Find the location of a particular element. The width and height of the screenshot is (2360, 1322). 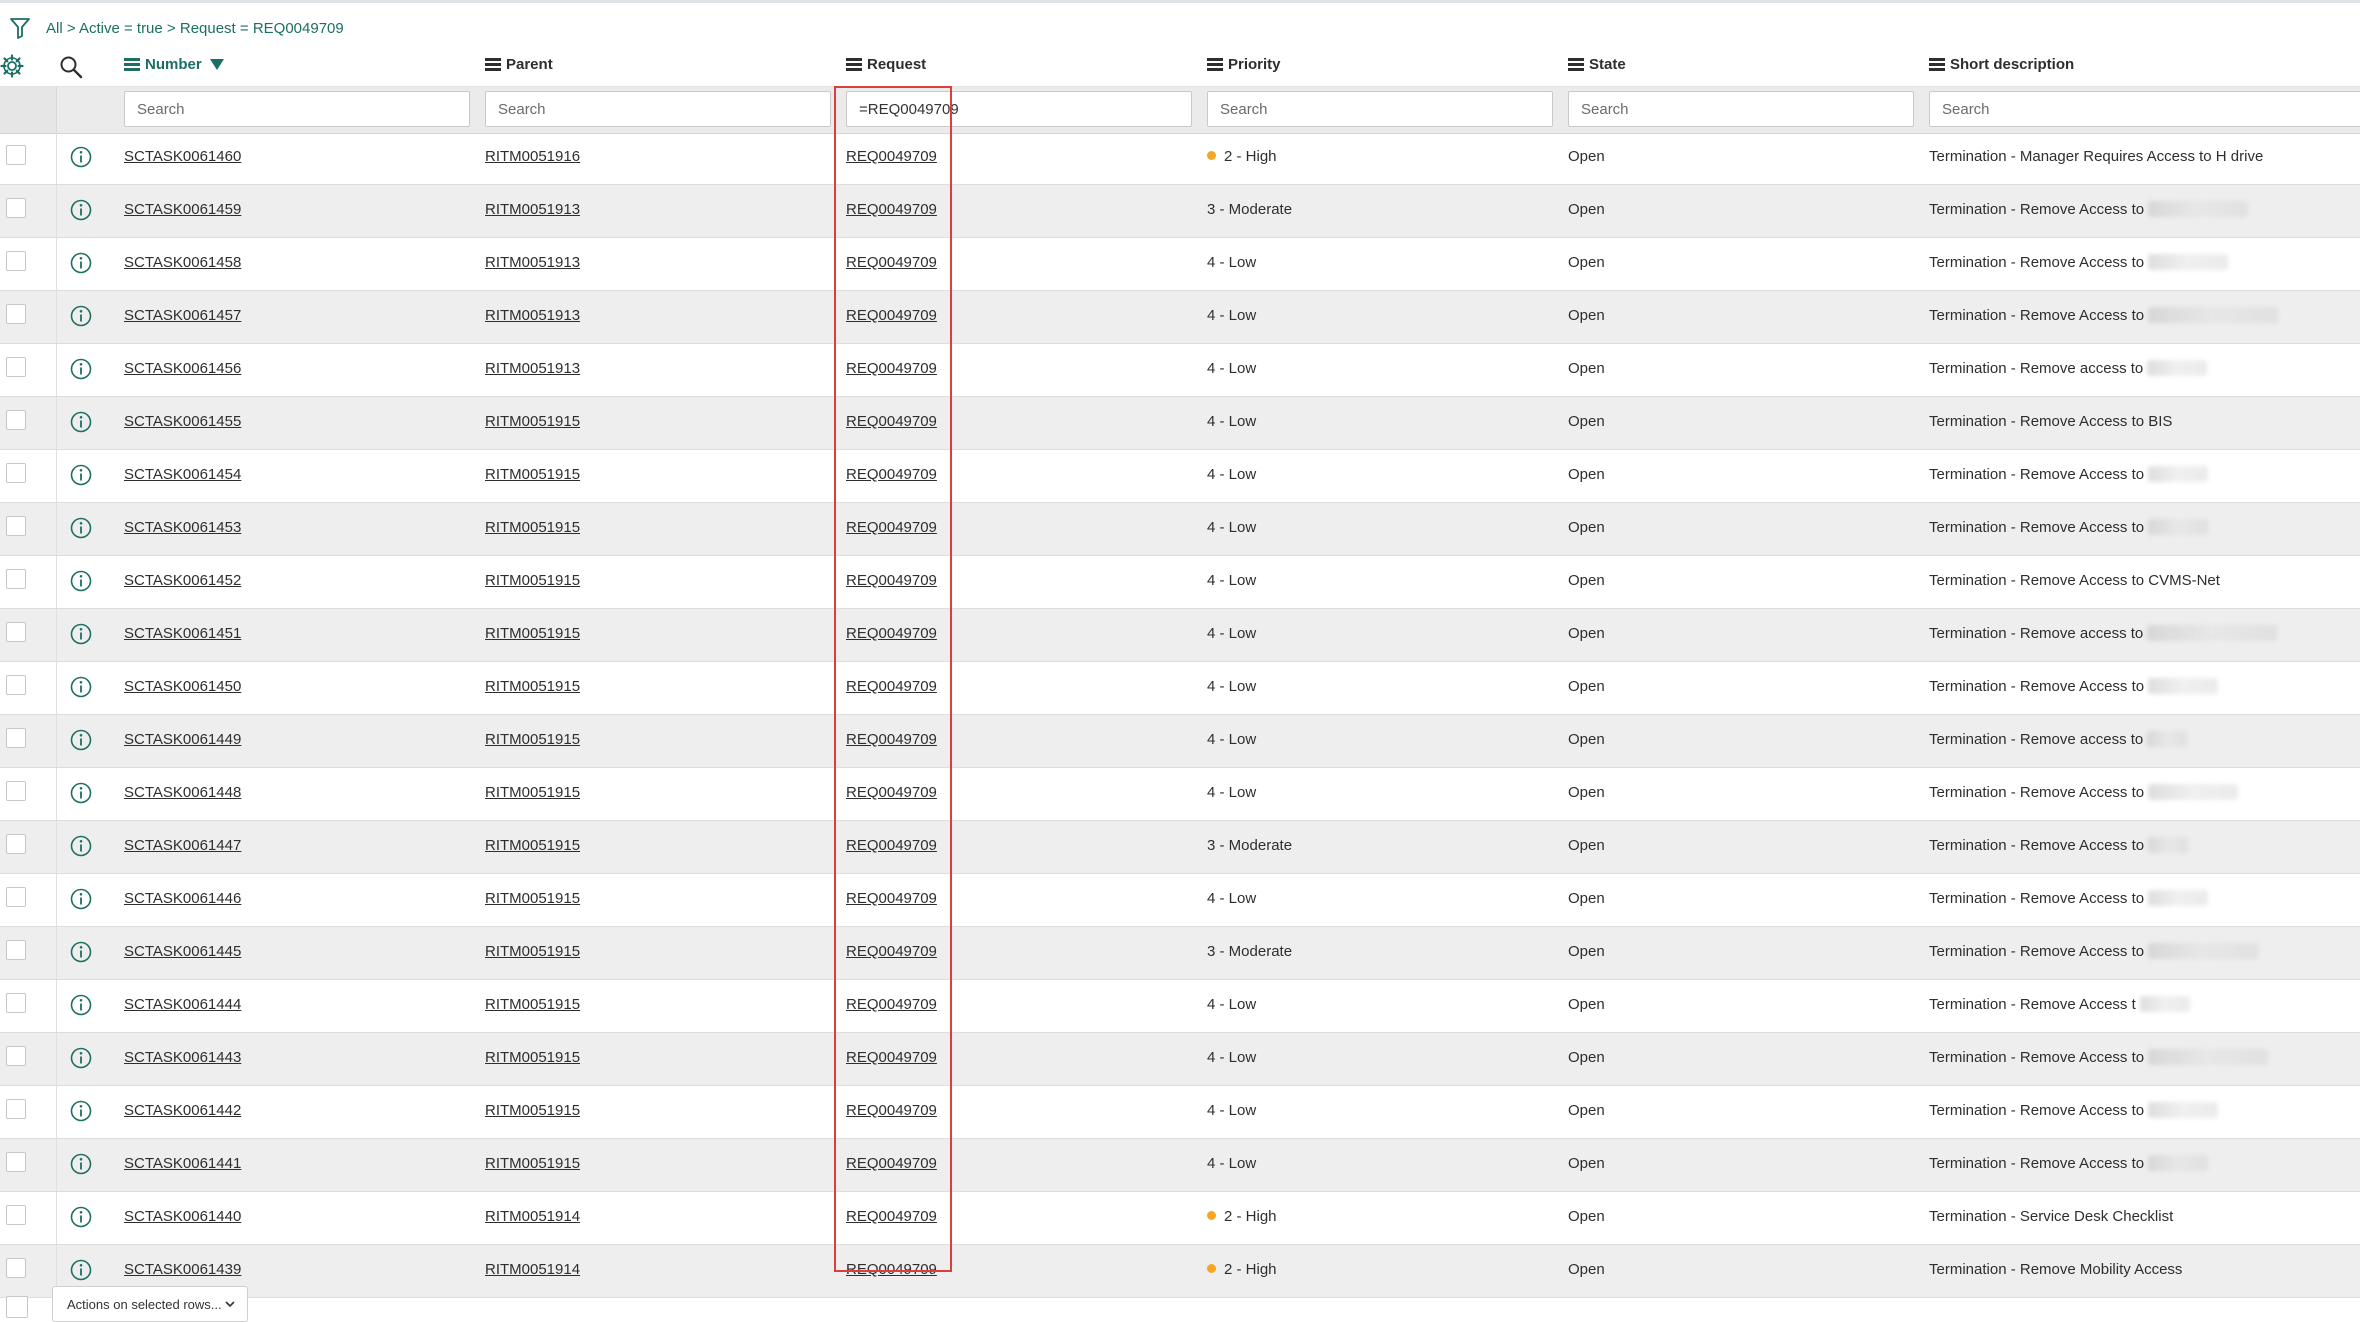

column-header-parent: Parent is located at coordinates (519, 64).